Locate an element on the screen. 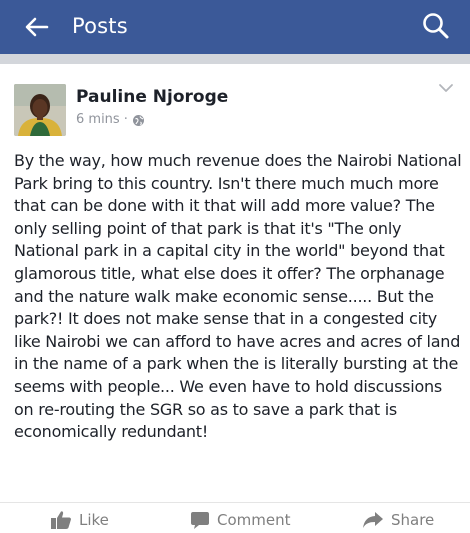  feed-separator is located at coordinates (235, 59).